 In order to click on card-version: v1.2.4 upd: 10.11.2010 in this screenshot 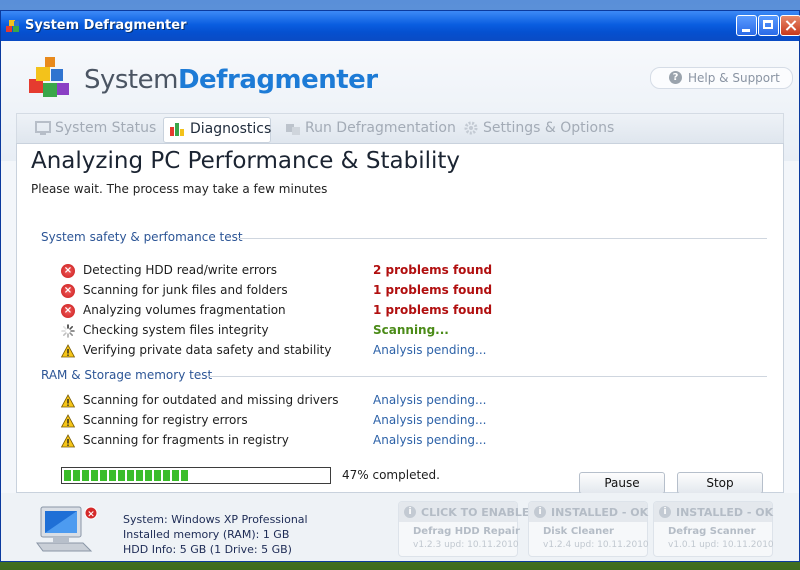, I will do `click(596, 545)`.